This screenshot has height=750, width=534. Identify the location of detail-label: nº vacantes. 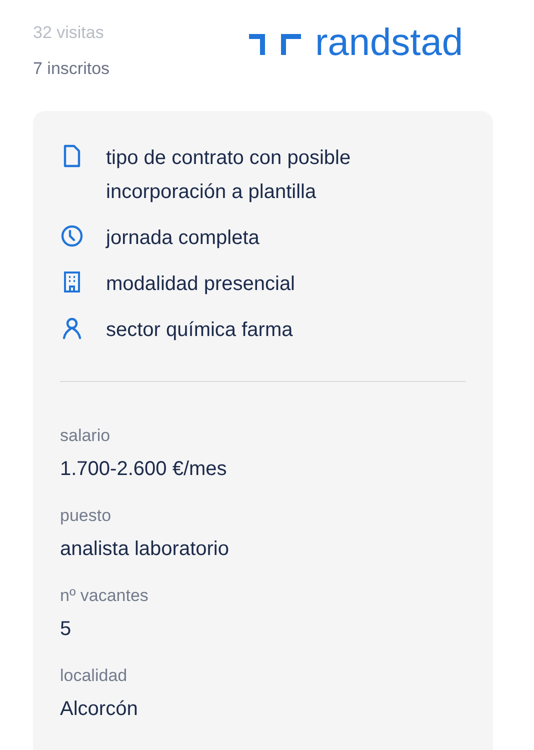
(105, 596).